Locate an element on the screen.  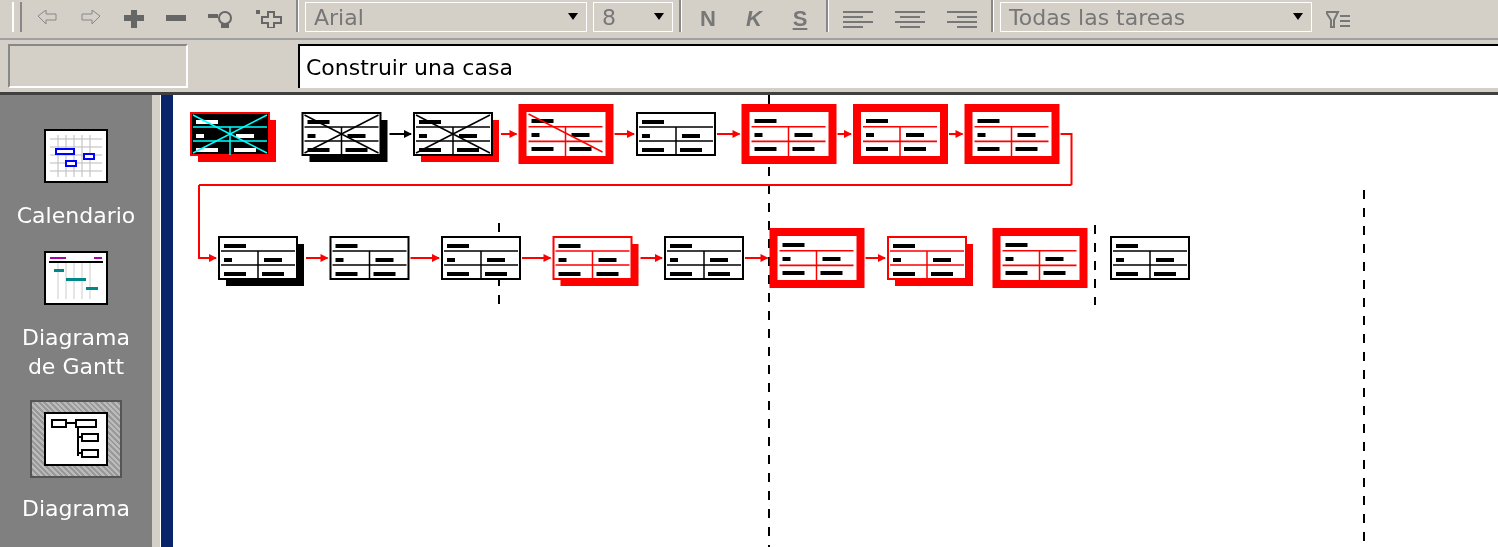
filter-dropdown: Todas las tareas is located at coordinates (1156, 17).